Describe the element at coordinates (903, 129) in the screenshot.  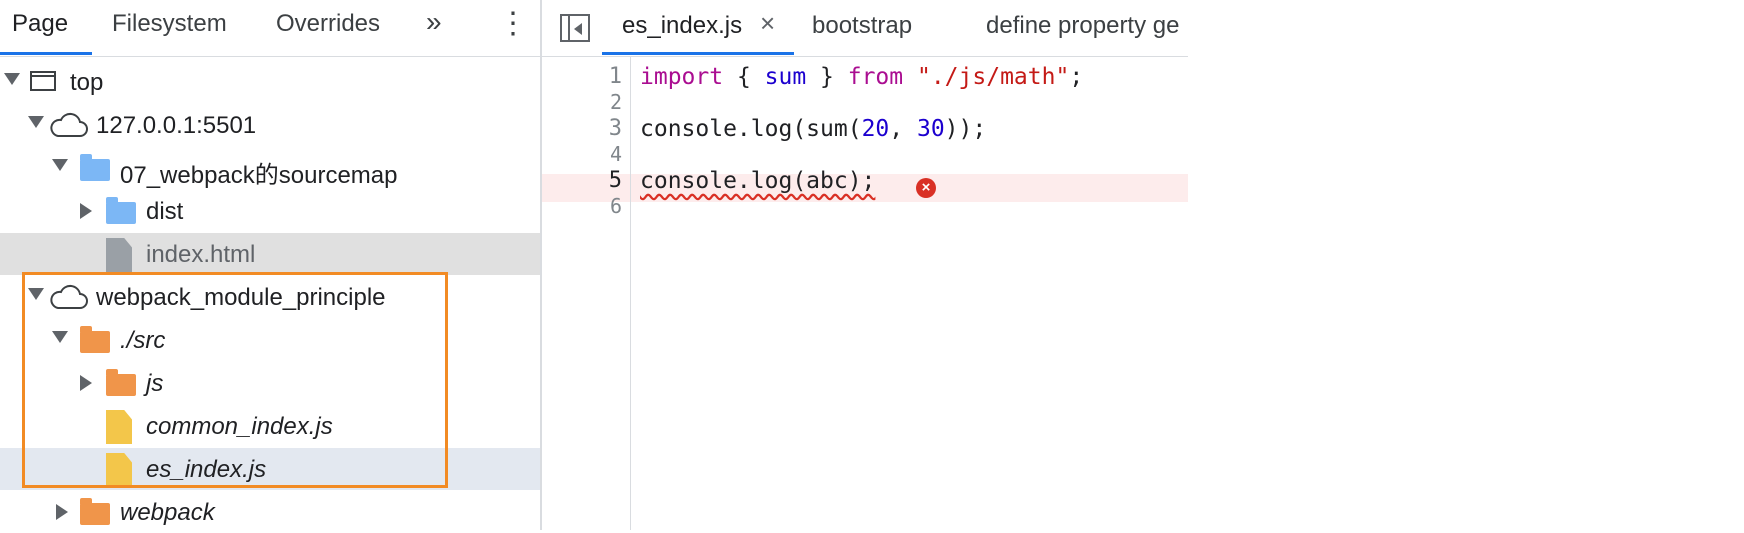
I see `code-token: ,` at that location.